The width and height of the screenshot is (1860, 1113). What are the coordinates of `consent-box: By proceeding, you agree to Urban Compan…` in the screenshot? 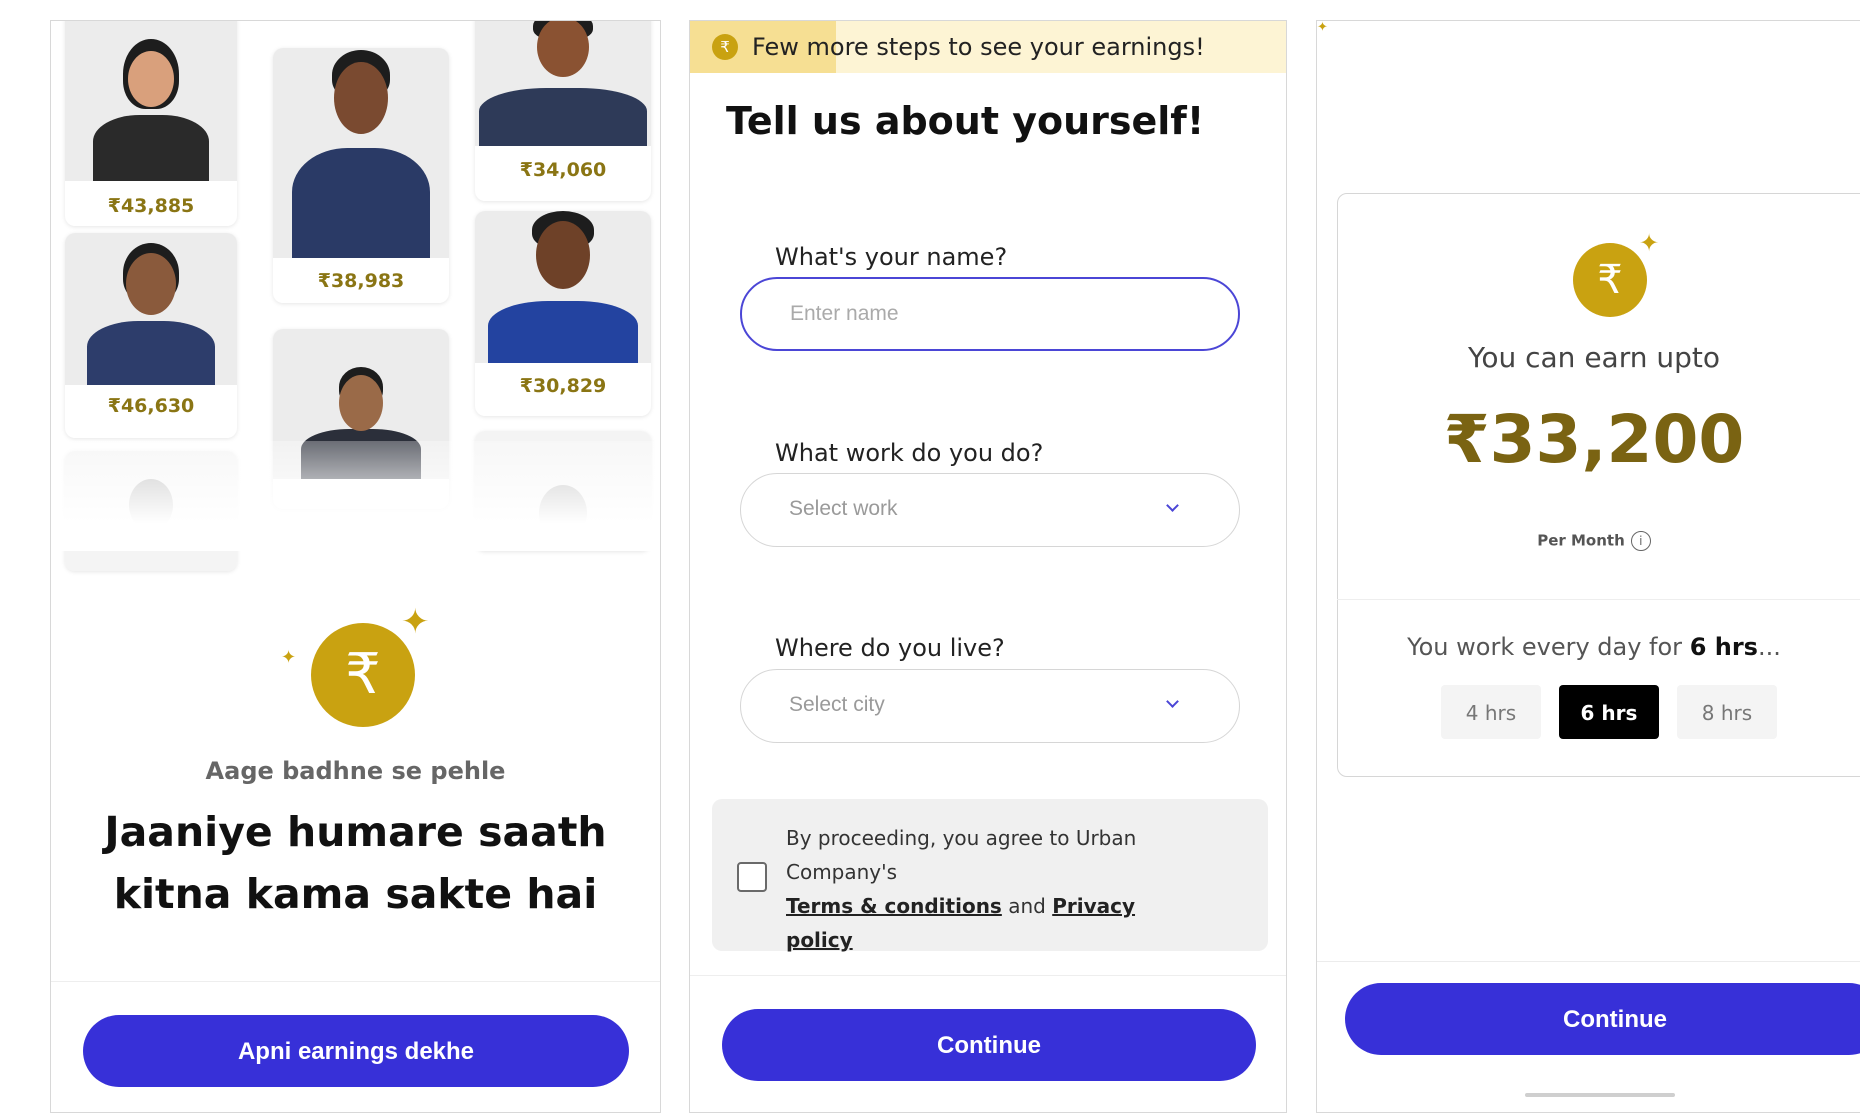 It's located at (990, 875).